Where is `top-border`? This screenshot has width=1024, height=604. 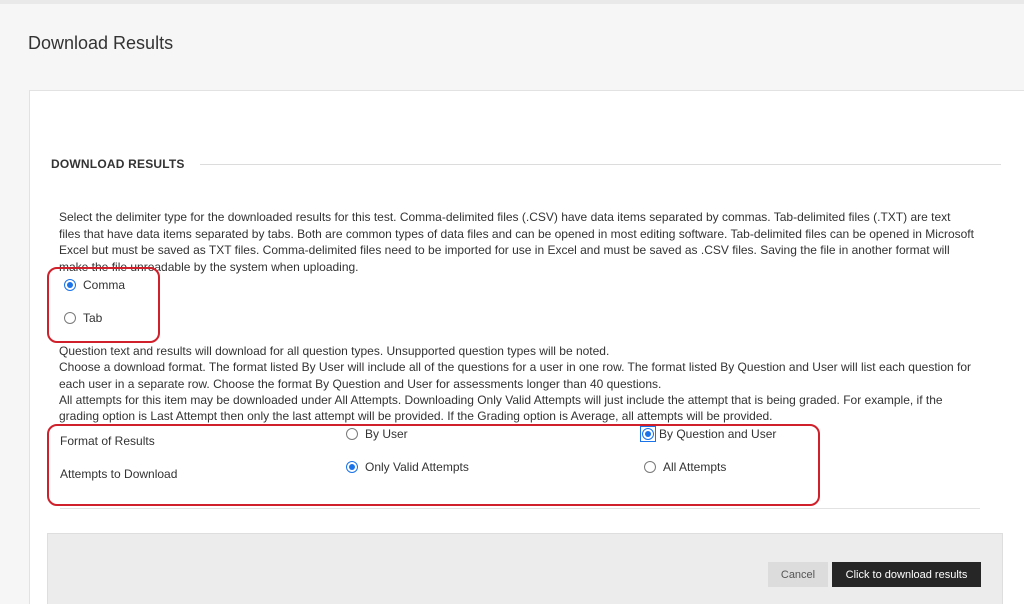
top-border is located at coordinates (512, 2).